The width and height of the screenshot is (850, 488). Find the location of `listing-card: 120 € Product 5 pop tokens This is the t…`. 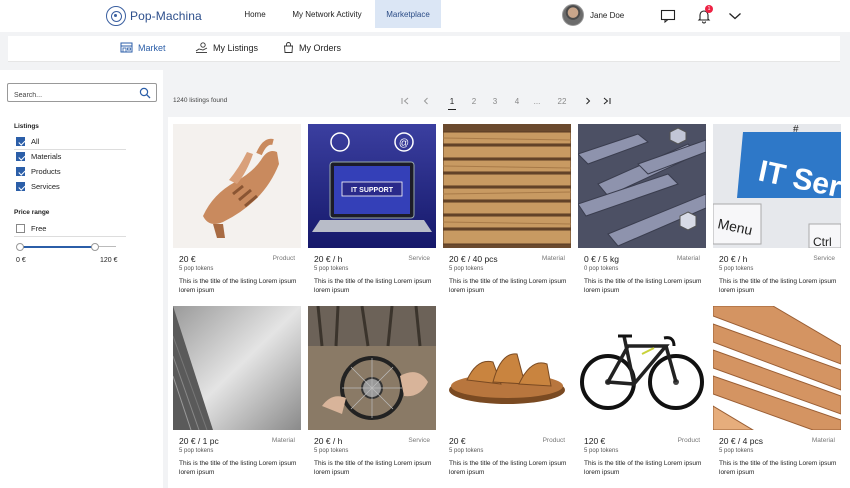

listing-card: 120 € Product 5 pop tokens This is the t… is located at coordinates (642, 393).